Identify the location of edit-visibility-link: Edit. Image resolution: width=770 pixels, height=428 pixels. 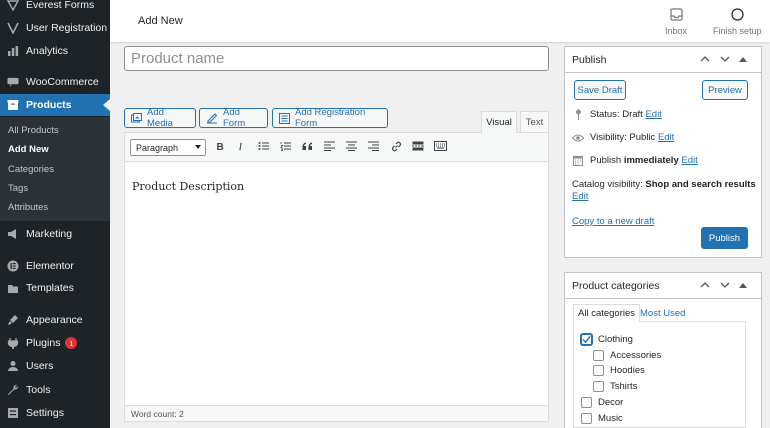
(666, 137).